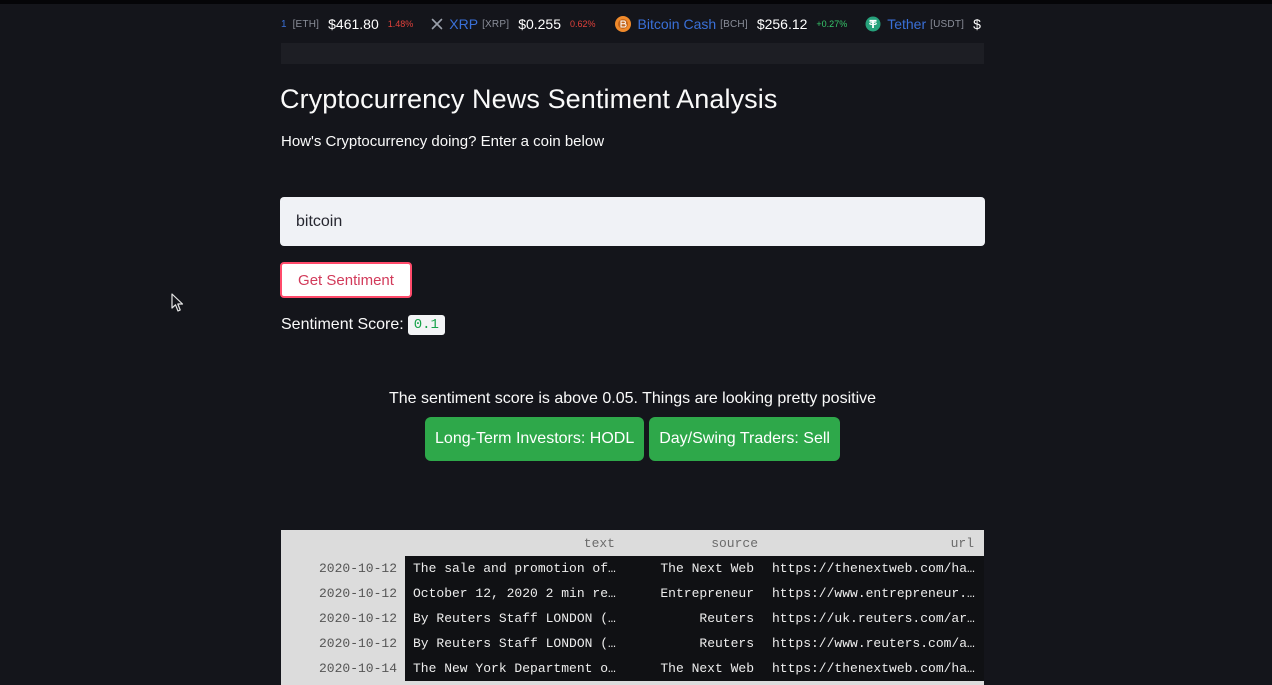 The height and width of the screenshot is (685, 1272). I want to click on xrp-icon, so click(437, 24).